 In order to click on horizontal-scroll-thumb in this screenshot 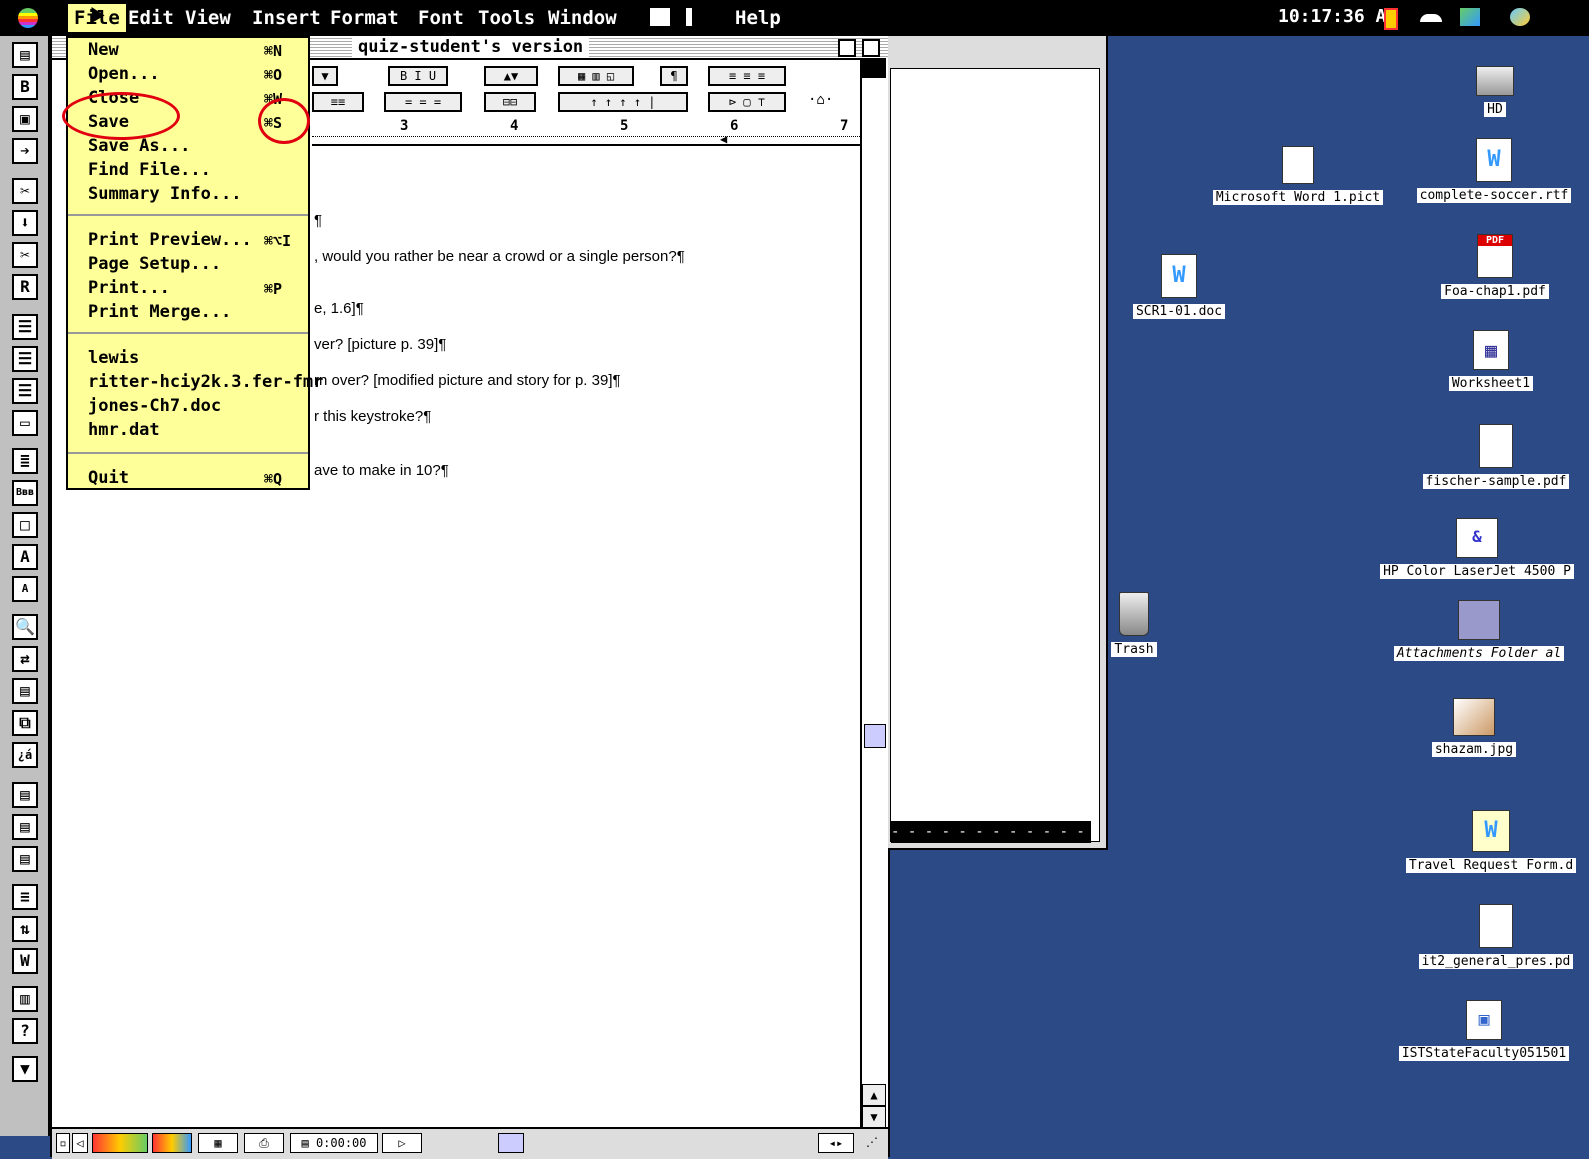, I will do `click(511, 1143)`.